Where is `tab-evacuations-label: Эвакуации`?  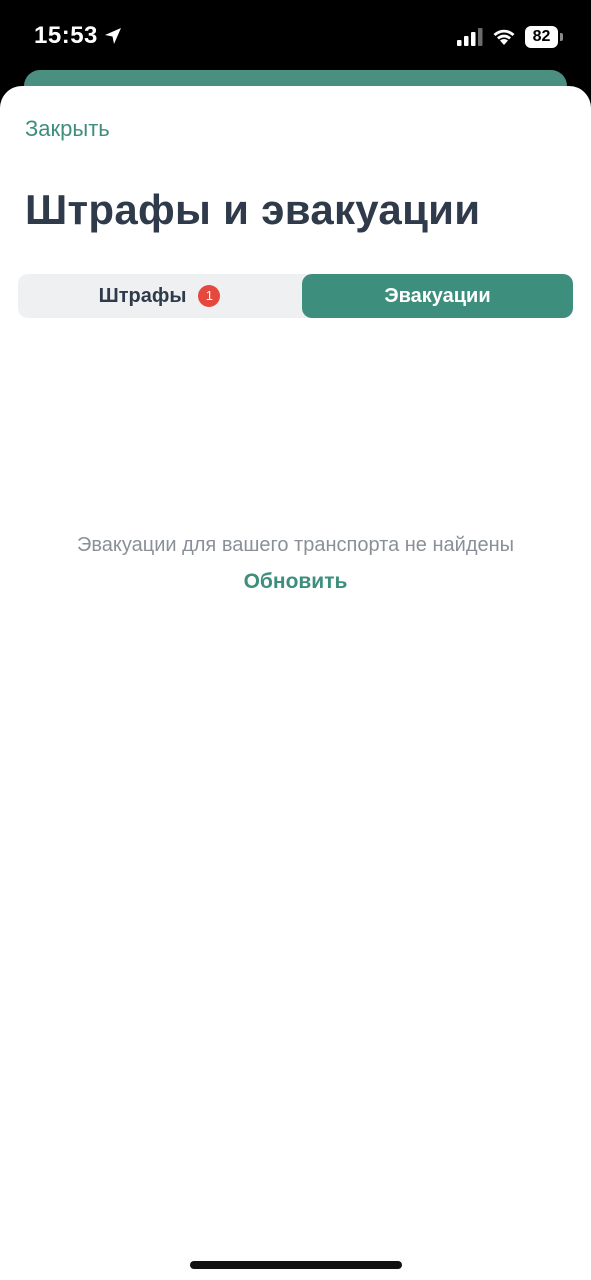 tab-evacuations-label: Эвакуации is located at coordinates (437, 295).